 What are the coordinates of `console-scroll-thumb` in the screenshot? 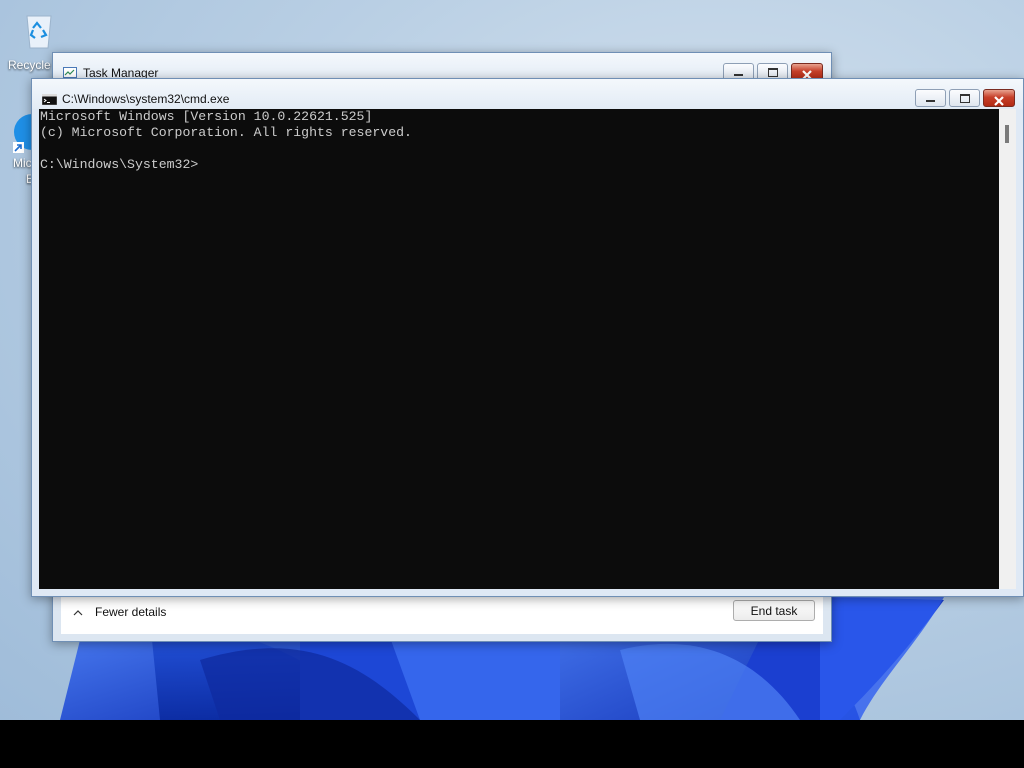 It's located at (1007, 134).